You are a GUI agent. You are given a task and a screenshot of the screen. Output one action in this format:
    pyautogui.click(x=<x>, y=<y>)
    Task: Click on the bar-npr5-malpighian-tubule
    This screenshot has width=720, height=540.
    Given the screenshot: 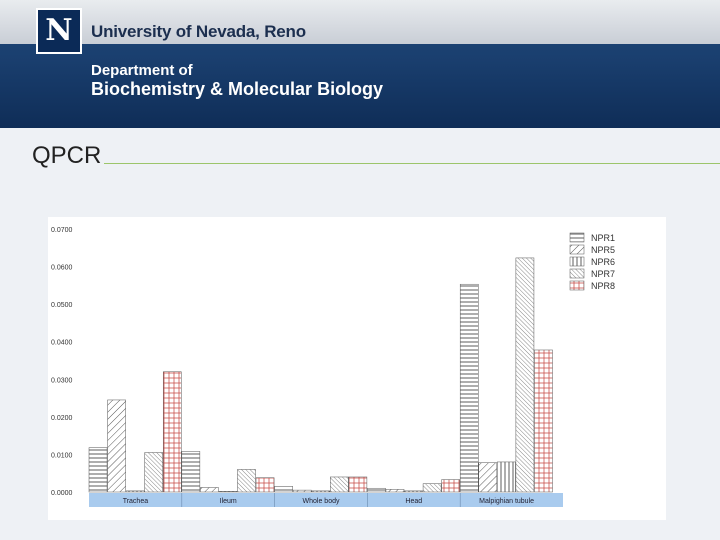 What is the action you would take?
    pyautogui.click(x=488, y=477)
    